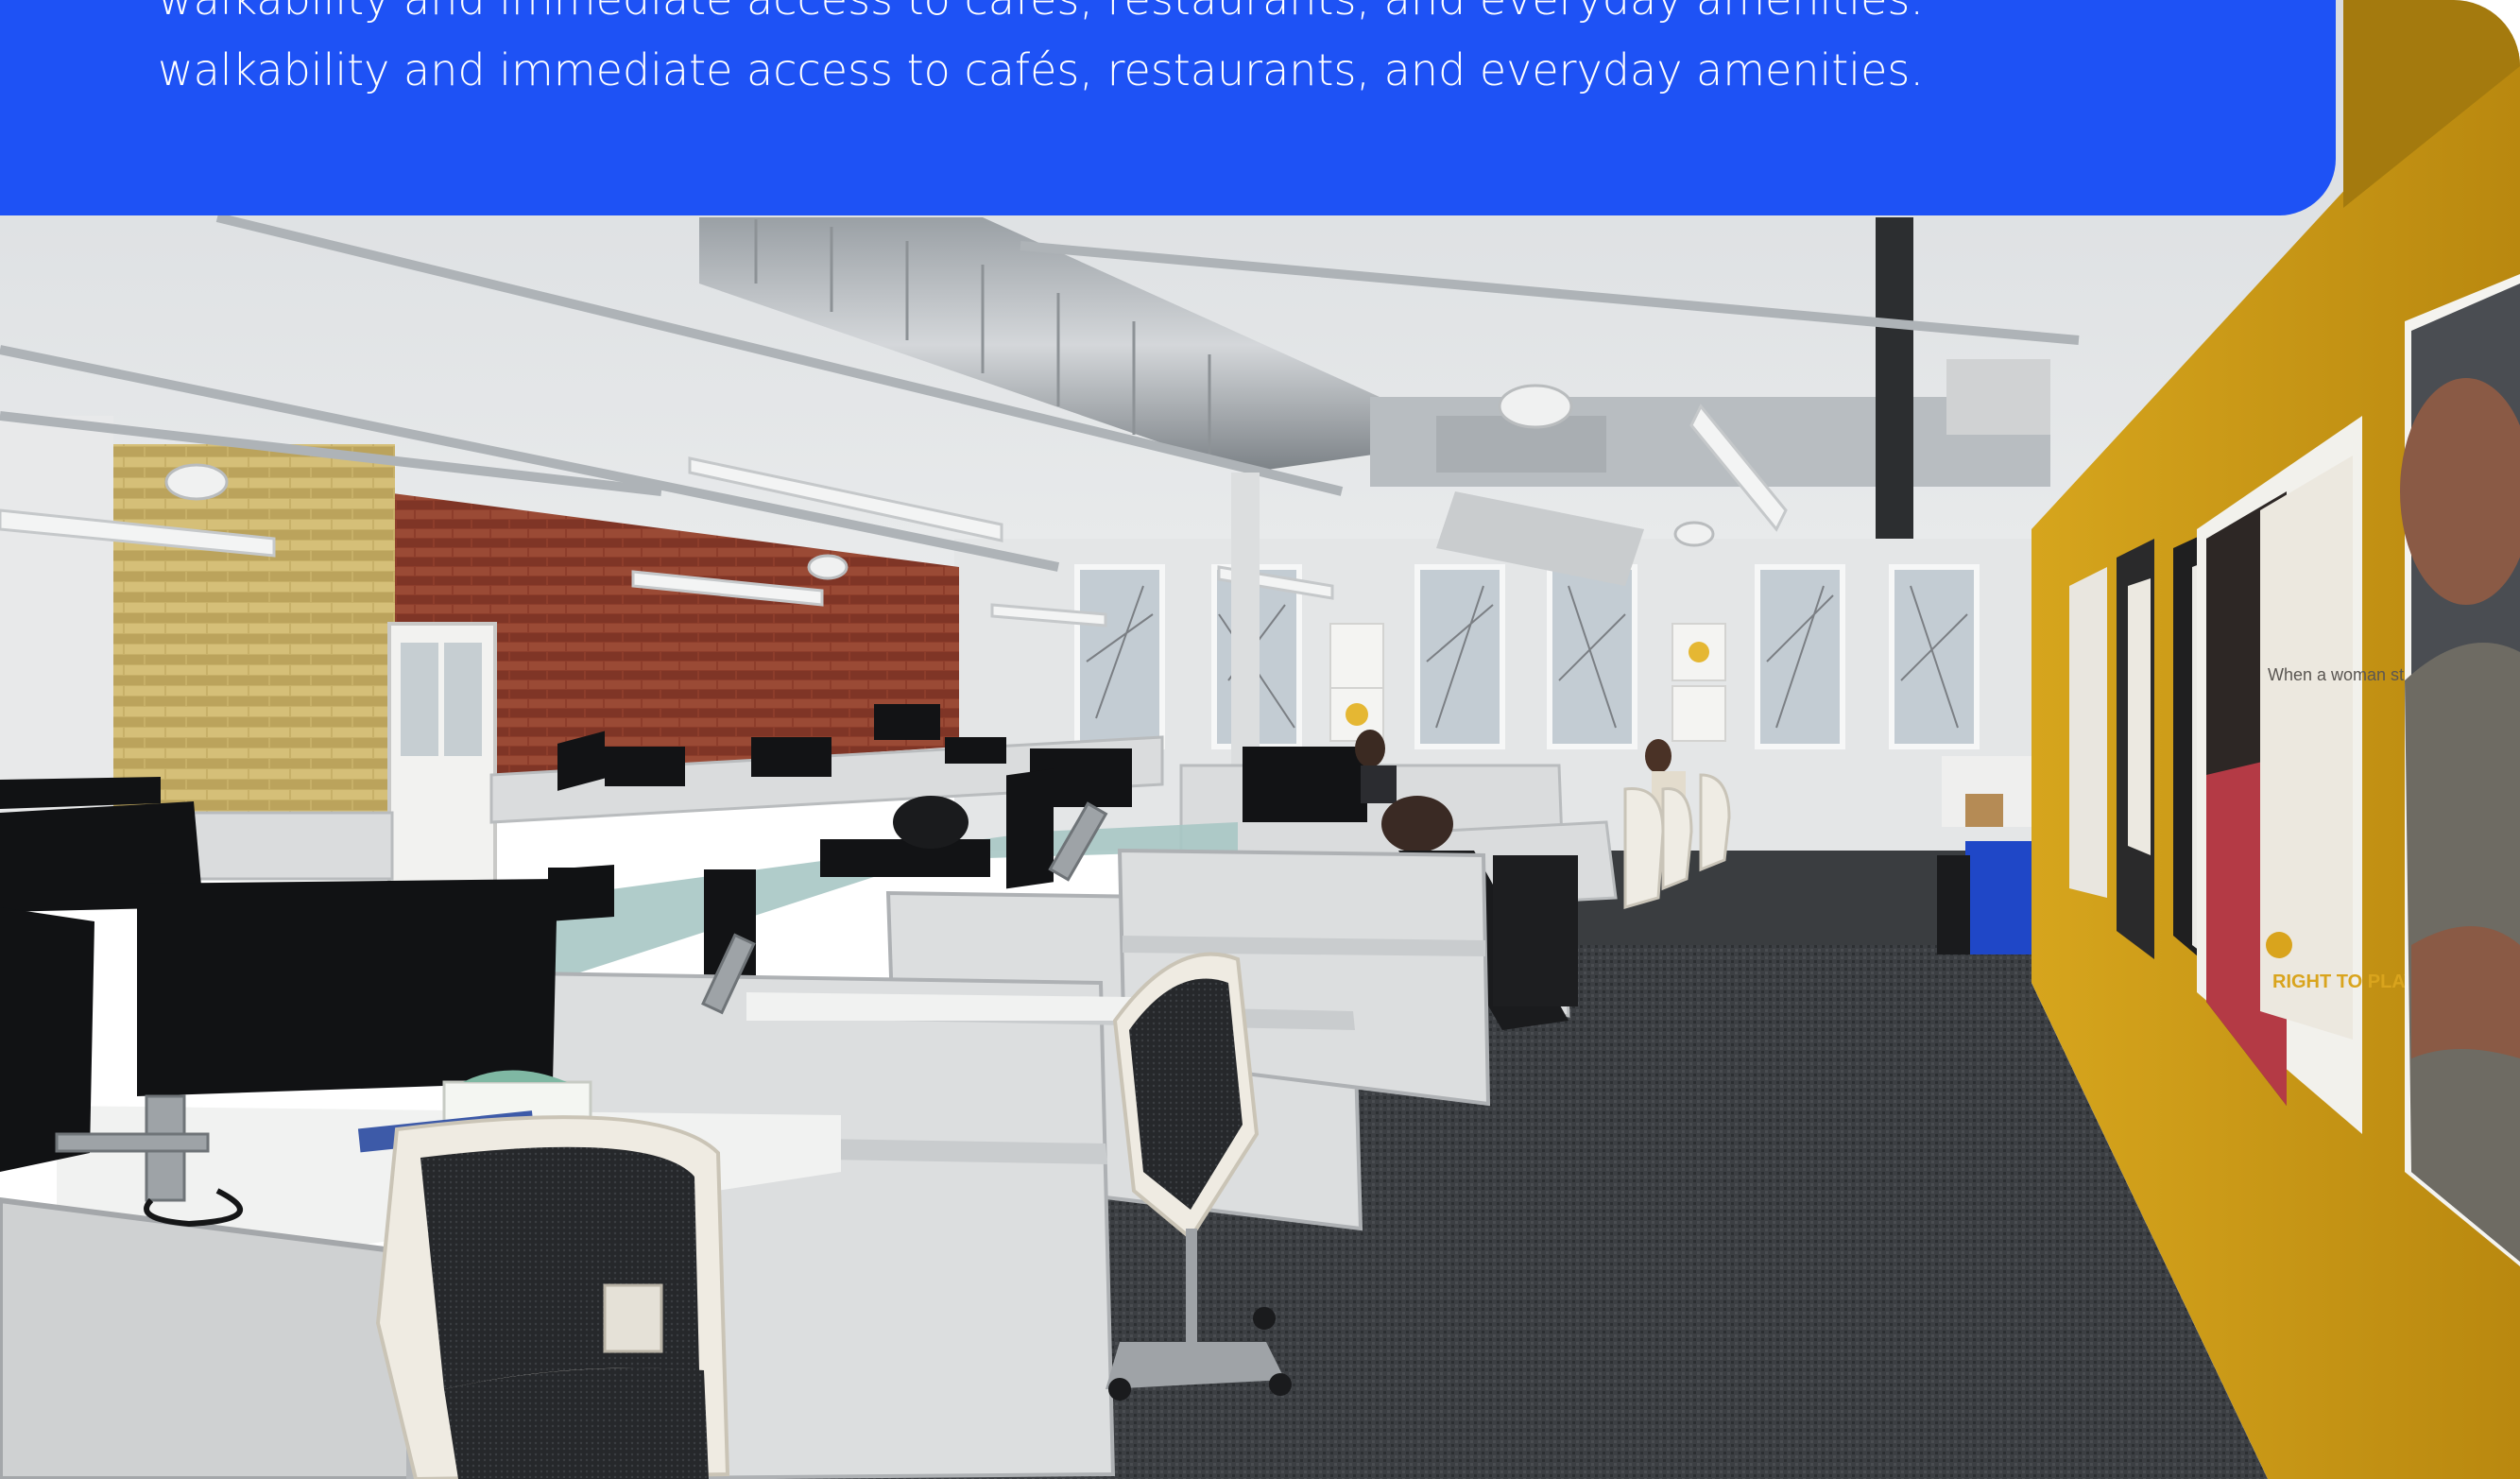  I want to click on chair-foreground, so click(552, 1297).